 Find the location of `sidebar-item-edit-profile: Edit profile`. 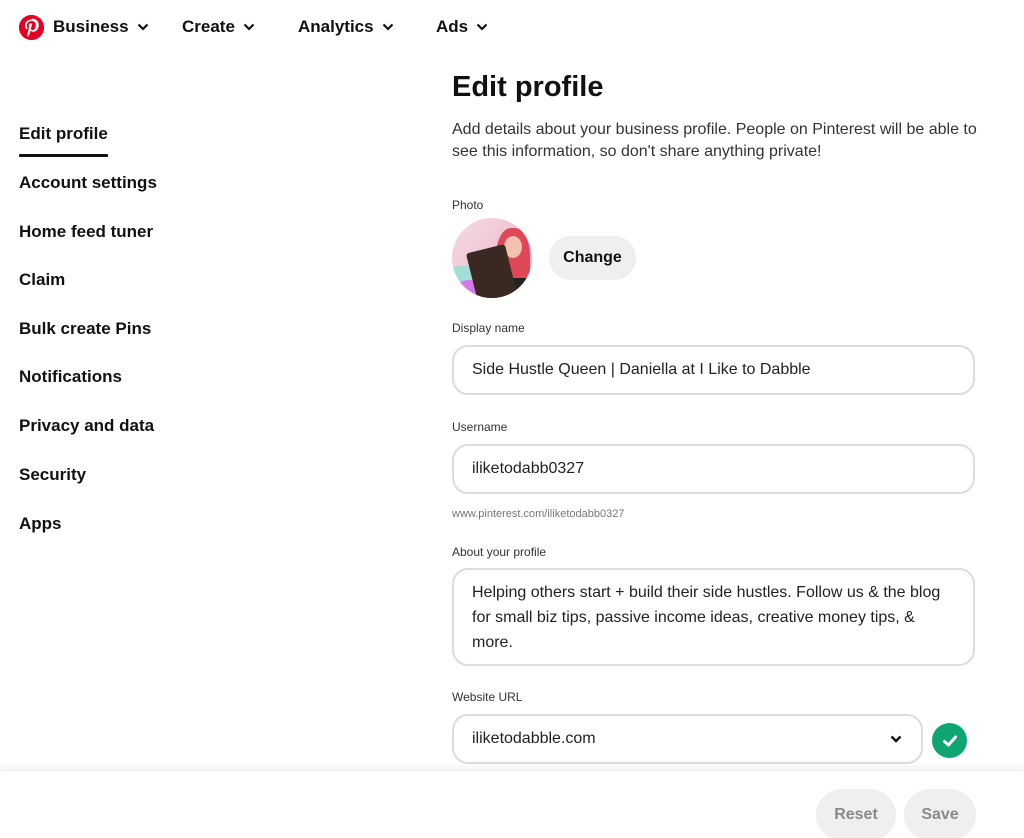

sidebar-item-edit-profile: Edit profile is located at coordinates (63, 140).